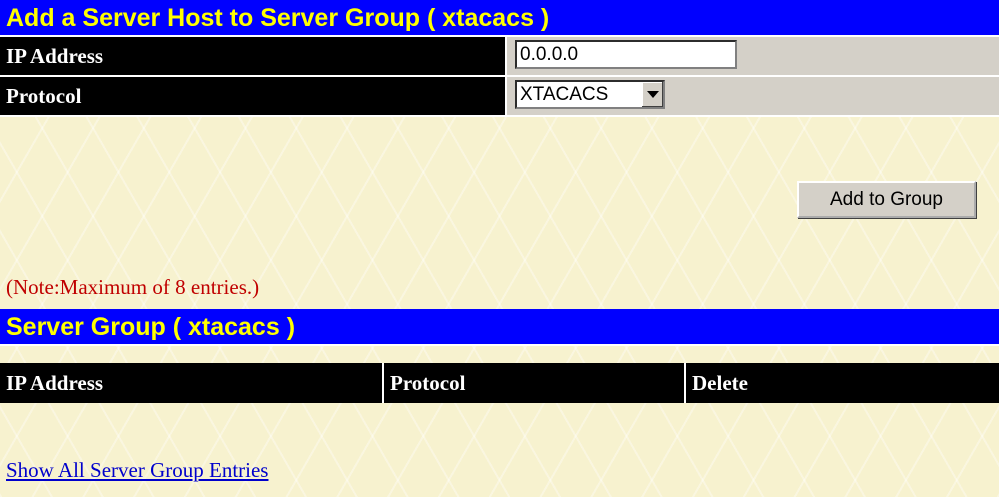 Image resolution: width=999 pixels, height=497 pixels. I want to click on ip-address-cell: 0.0.0.0, so click(752, 56).